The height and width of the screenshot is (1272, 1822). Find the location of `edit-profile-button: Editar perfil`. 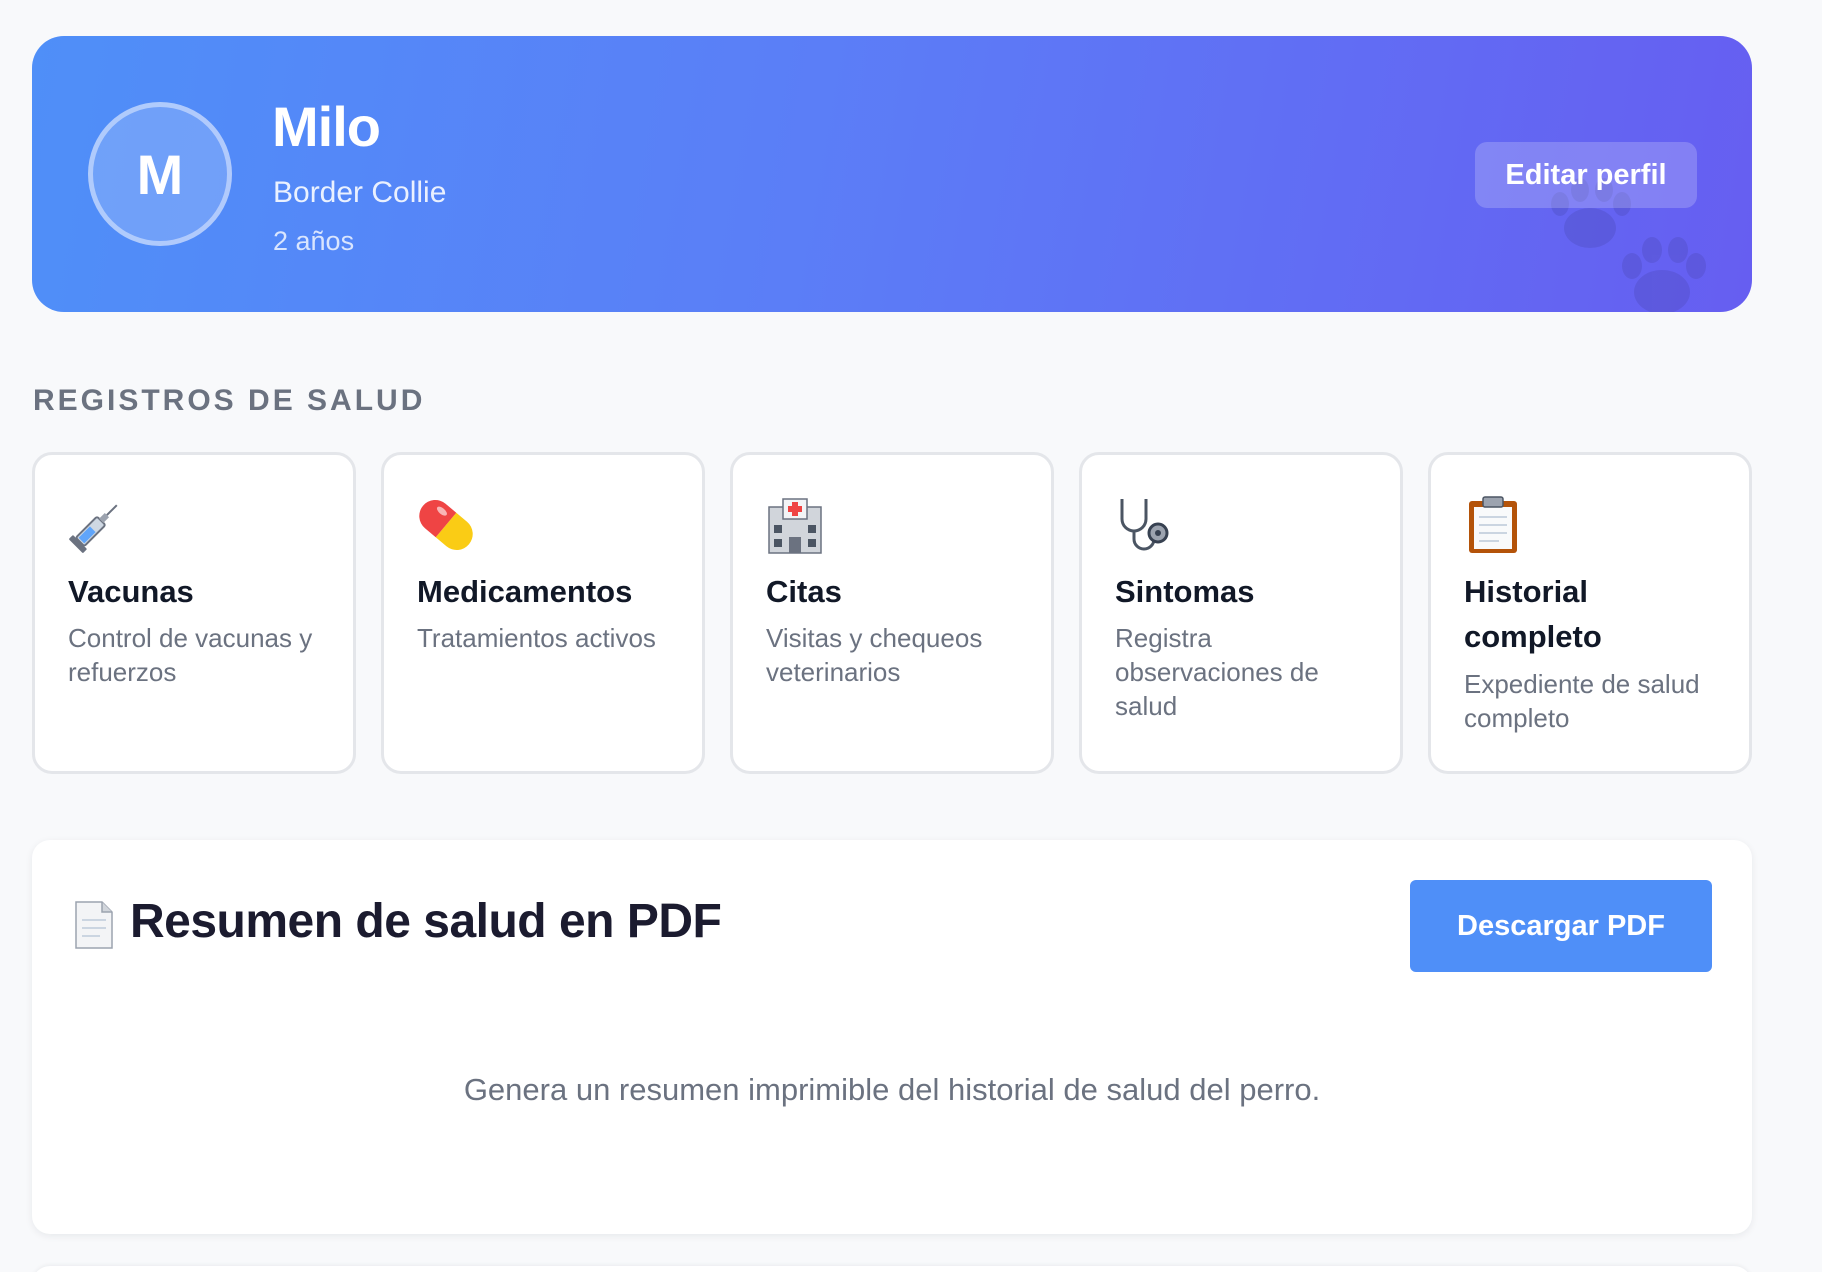

edit-profile-button: Editar perfil is located at coordinates (1586, 175).